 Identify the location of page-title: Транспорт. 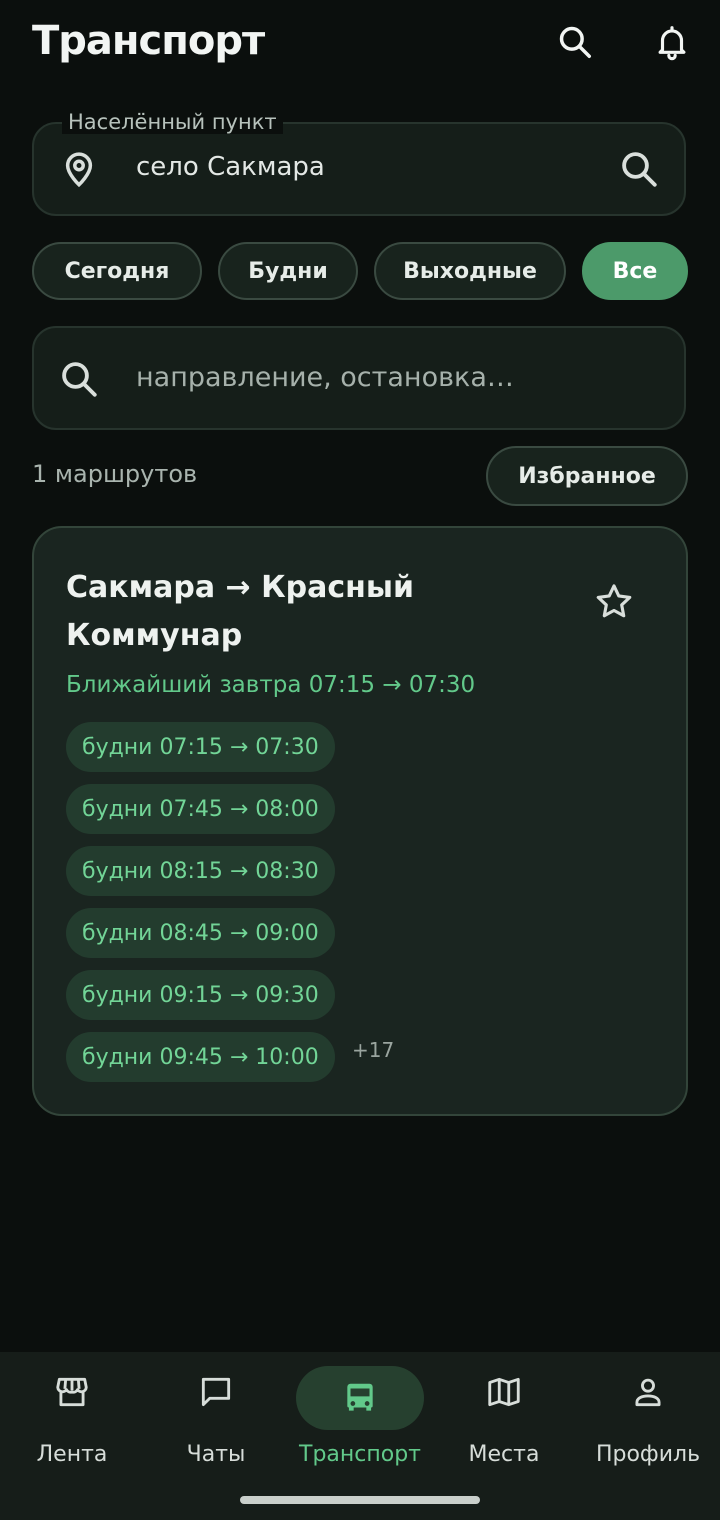
(148, 41).